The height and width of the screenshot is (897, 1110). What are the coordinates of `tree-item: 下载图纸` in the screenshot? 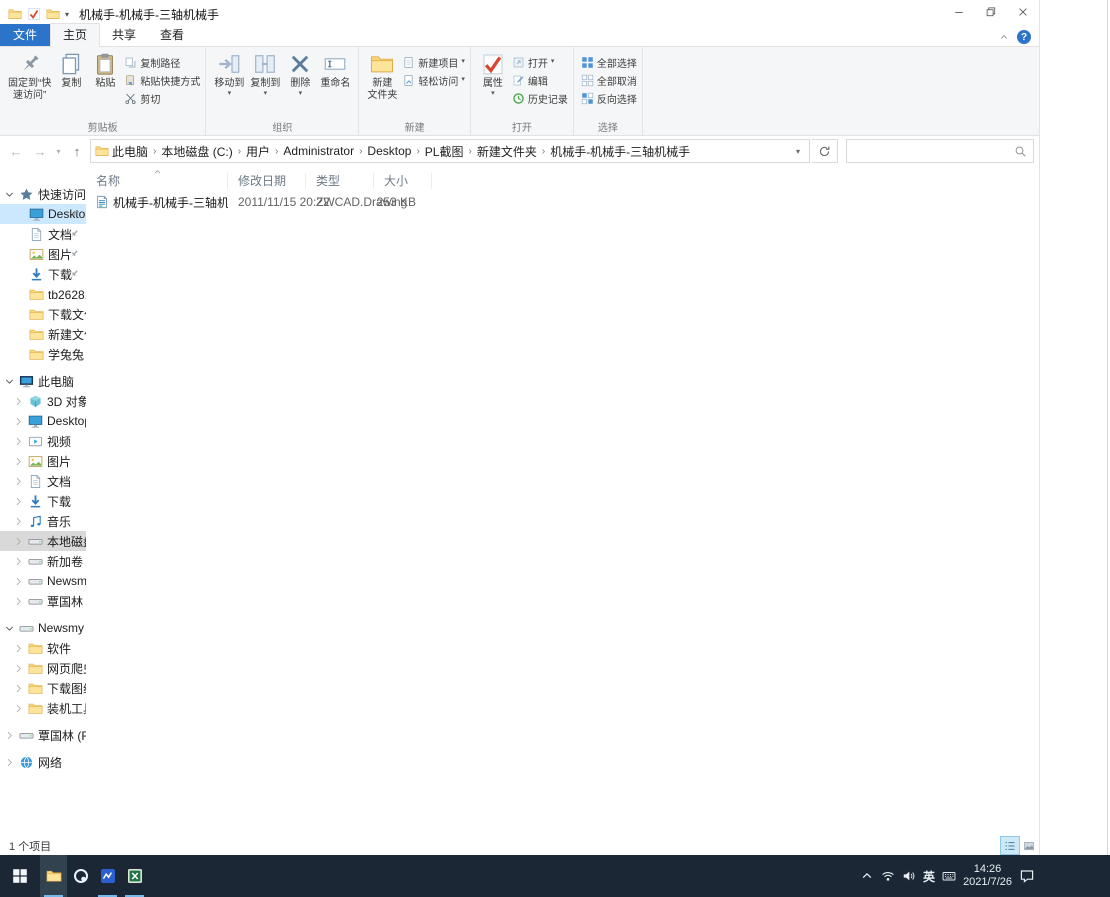 It's located at (43, 688).